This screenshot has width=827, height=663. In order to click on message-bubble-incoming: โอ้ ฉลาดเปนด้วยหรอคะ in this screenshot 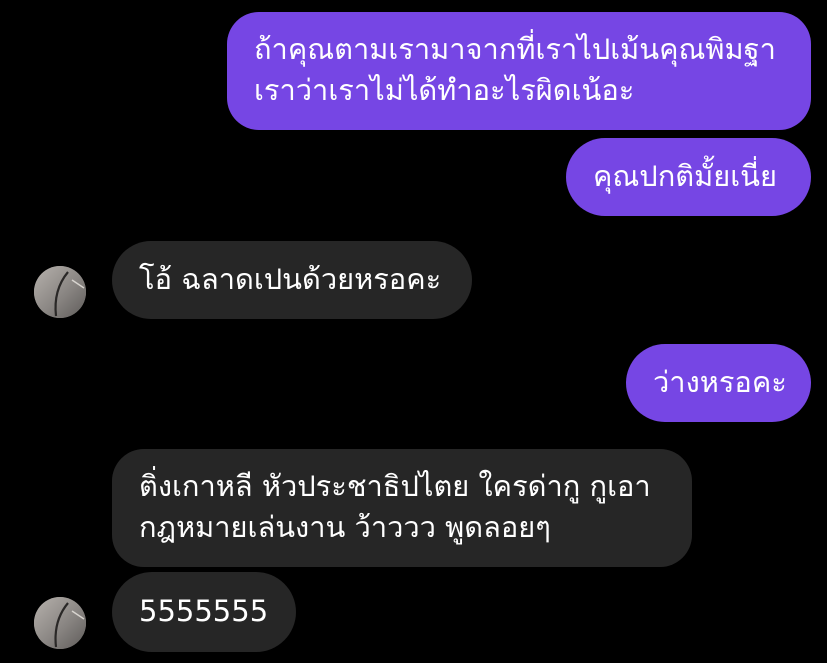, I will do `click(292, 280)`.